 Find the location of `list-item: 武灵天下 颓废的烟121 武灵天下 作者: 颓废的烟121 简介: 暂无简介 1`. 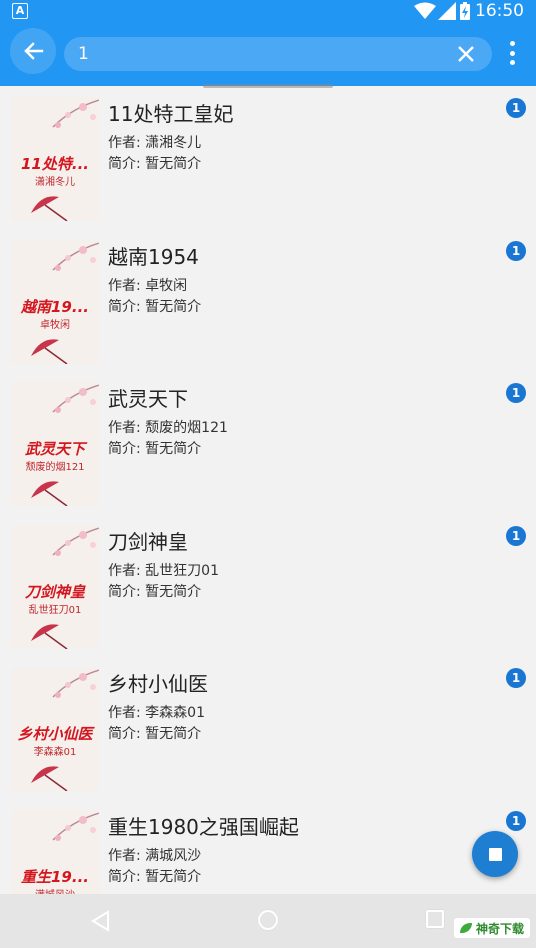

list-item: 武灵天下 颓废的烟121 武灵天下 作者: 颓废的烟121 简介: 暂无简介 1 is located at coordinates (268, 442).